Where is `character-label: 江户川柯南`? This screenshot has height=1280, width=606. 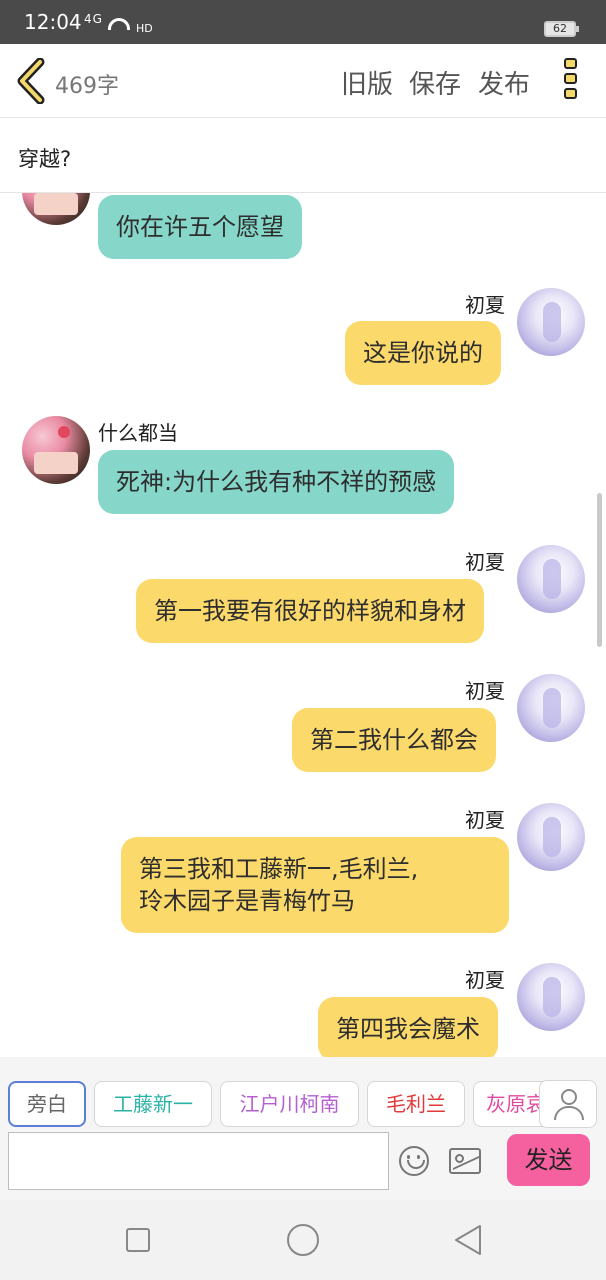 character-label: 江户川柯南 is located at coordinates (289, 1104).